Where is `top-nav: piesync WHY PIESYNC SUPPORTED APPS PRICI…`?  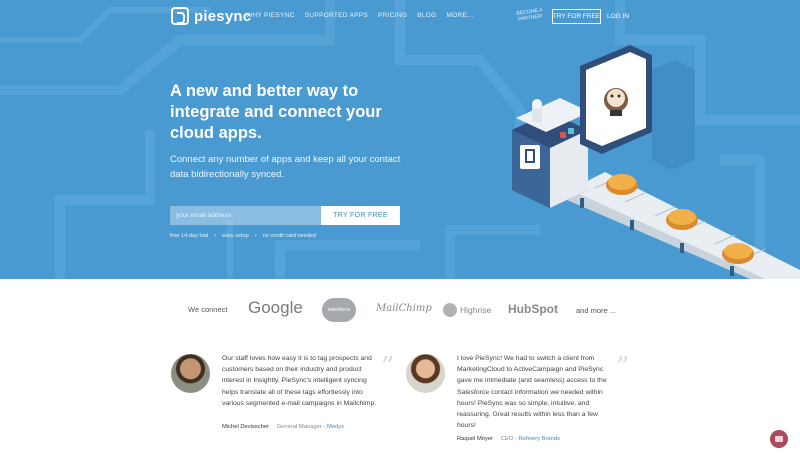 top-nav: piesync WHY PIESYNC SUPPORTED APPS PRICI… is located at coordinates (400, 17).